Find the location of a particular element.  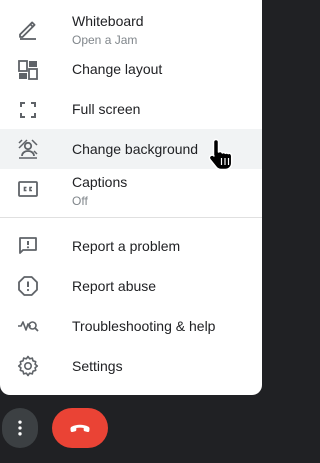

menu-item-change-layout: Change layout is located at coordinates (131, 70).